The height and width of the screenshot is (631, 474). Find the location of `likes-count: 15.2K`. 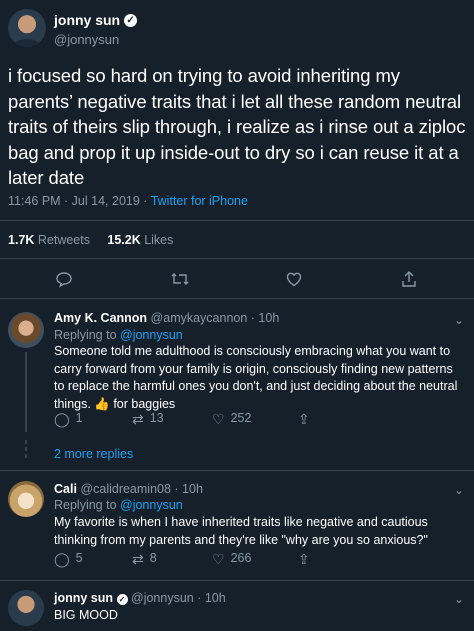

likes-count: 15.2K is located at coordinates (124, 240).